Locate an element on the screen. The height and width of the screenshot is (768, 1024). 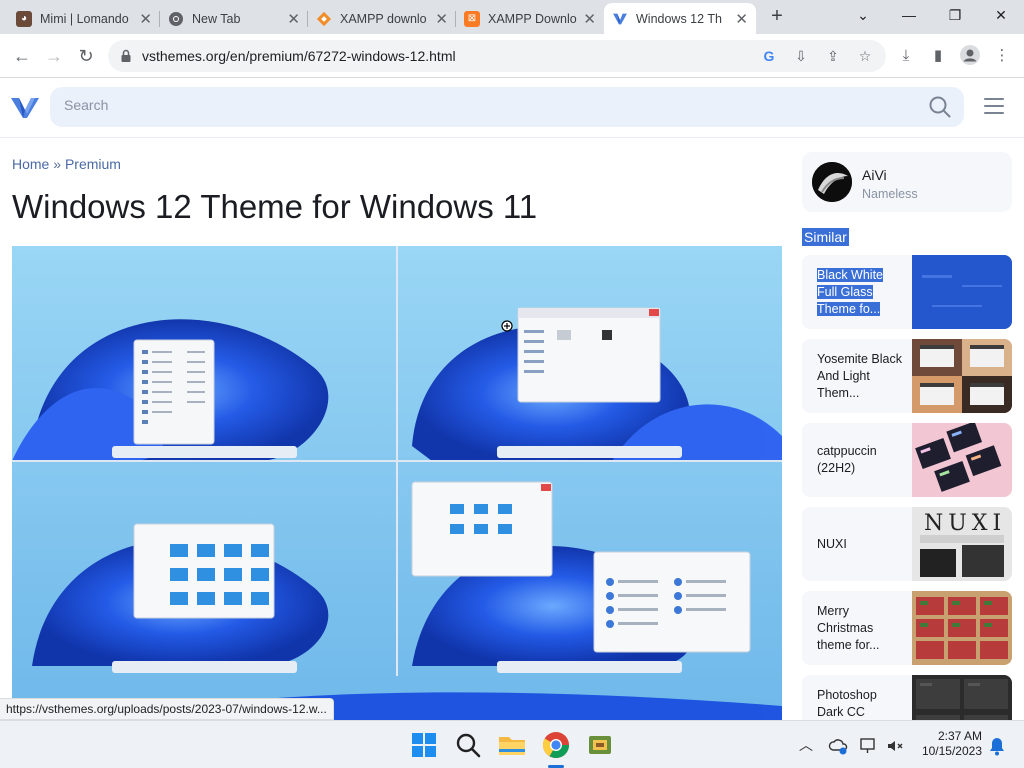
windows-start-icon is located at coordinates (424, 745).